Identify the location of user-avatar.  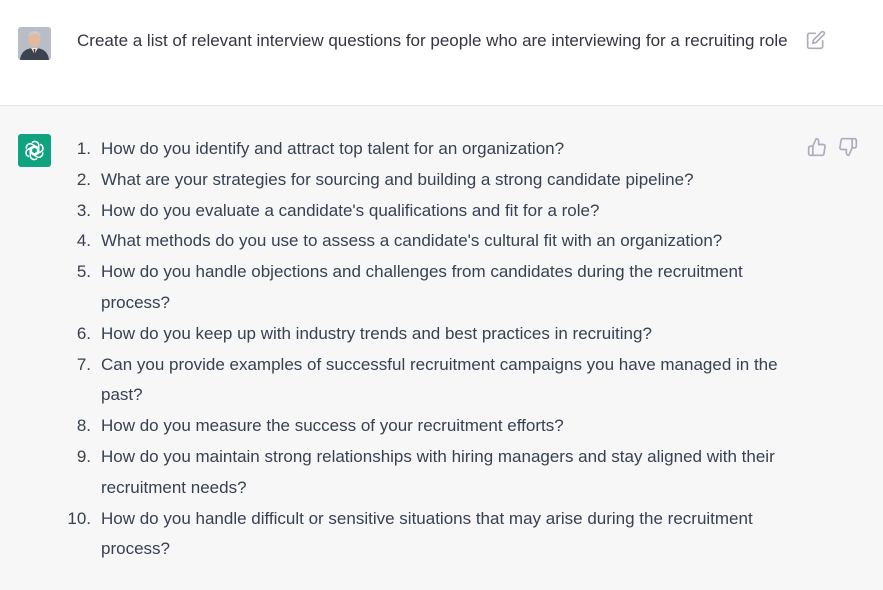
(34, 43).